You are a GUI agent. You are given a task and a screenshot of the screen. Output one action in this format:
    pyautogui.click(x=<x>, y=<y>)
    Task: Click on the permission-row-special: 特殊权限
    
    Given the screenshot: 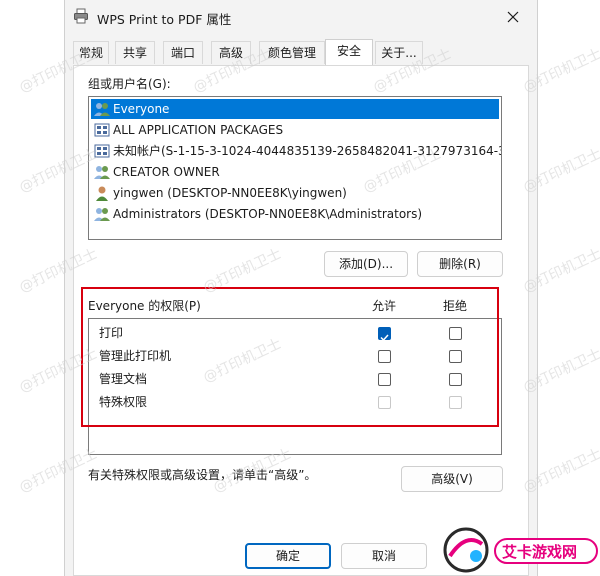 What is the action you would take?
    pyautogui.click(x=294, y=402)
    